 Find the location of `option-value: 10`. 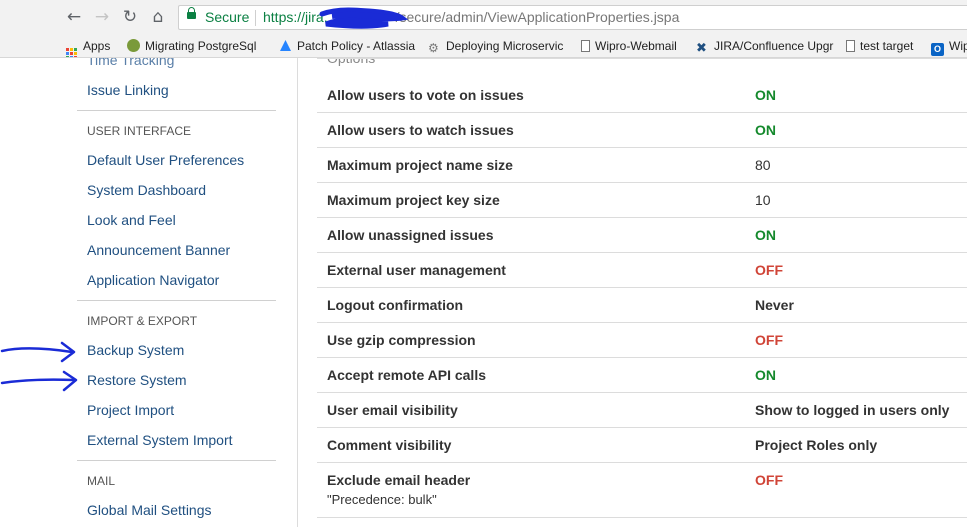

option-value: 10 is located at coordinates (763, 200).